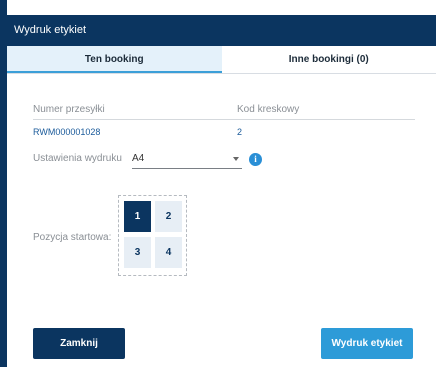 The width and height of the screenshot is (436, 367). What do you see at coordinates (79, 343) in the screenshot?
I see `close-button: Zamknij` at bounding box center [79, 343].